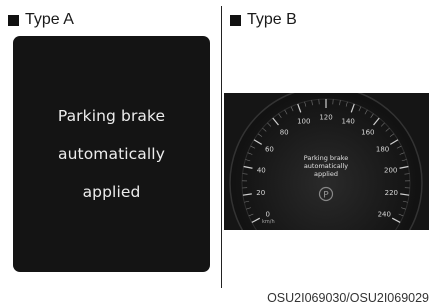 This screenshot has width=435, height=308. Describe the element at coordinates (111, 191) in the screenshot. I see `type-a-message-line: applied` at that location.